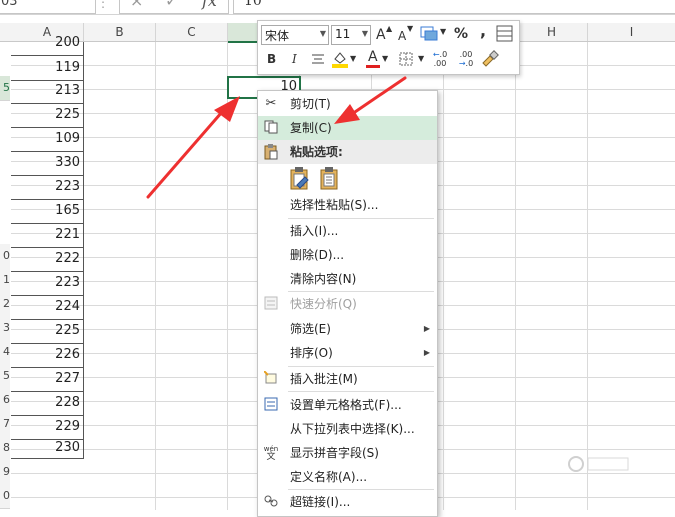  Describe the element at coordinates (192, 32) in the screenshot. I see `column-header-c: C` at that location.